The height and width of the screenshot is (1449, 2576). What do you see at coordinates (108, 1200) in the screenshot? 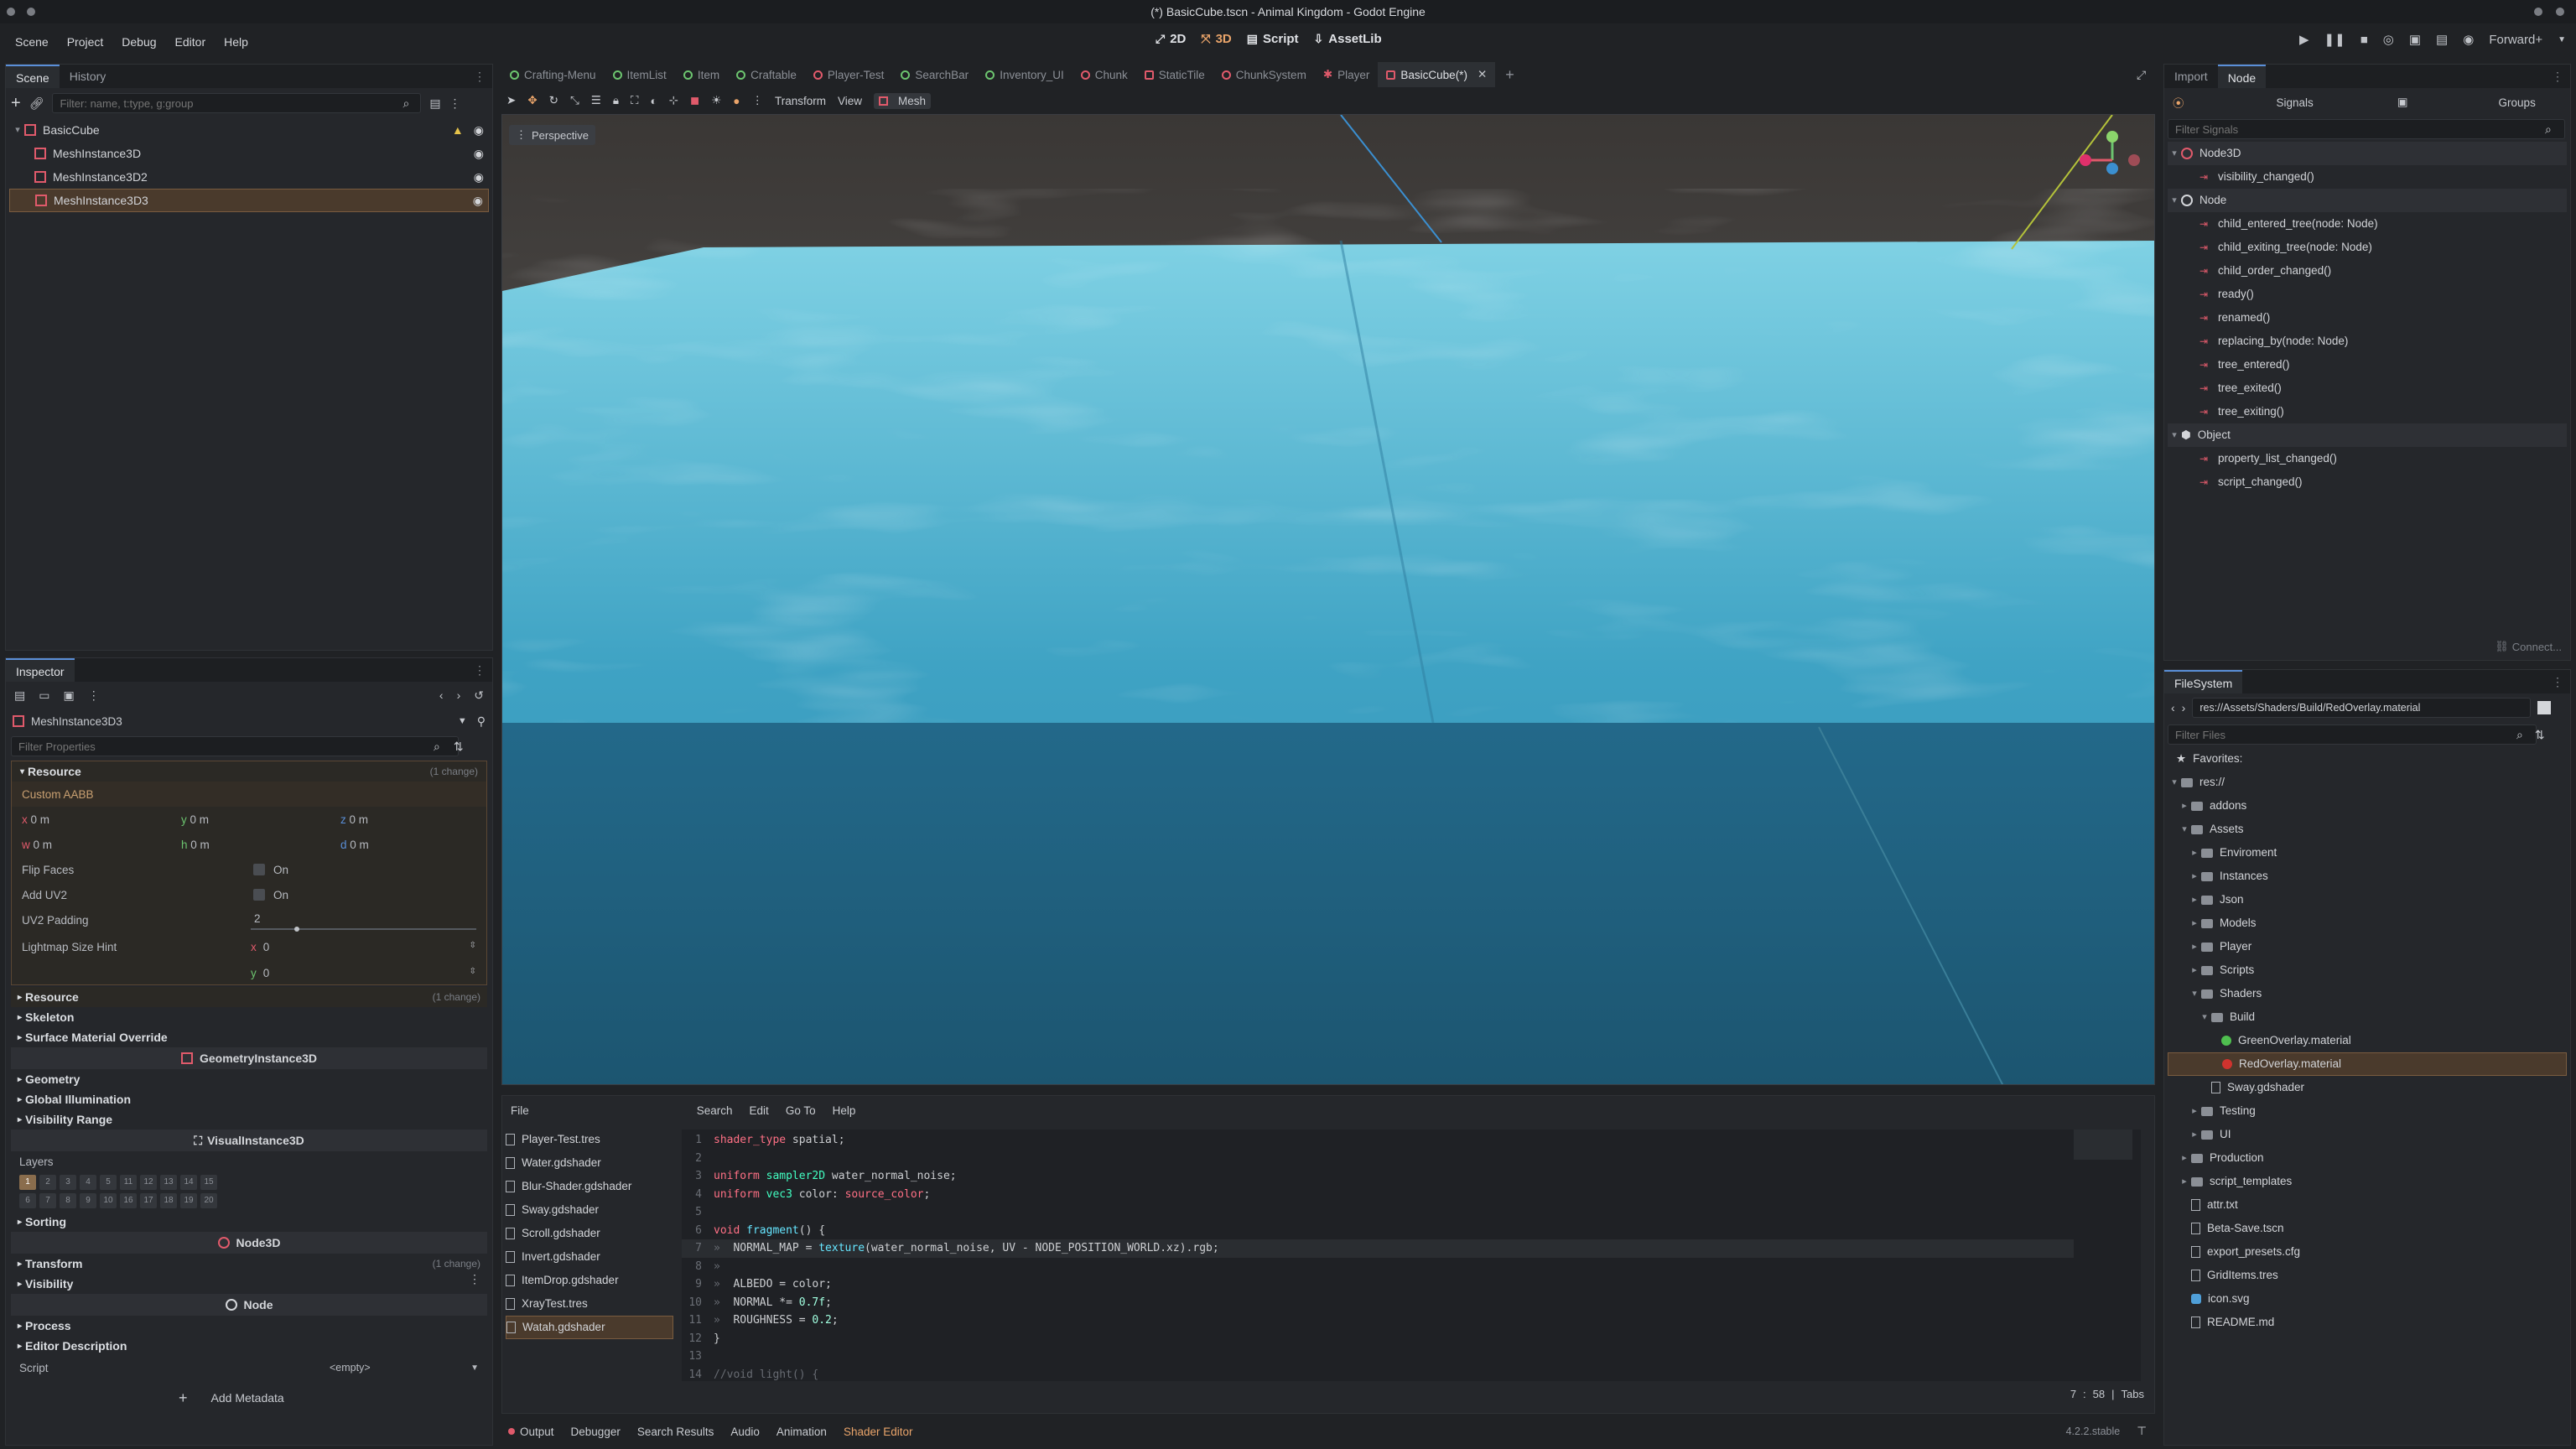
I see `layer-10: 10` at bounding box center [108, 1200].